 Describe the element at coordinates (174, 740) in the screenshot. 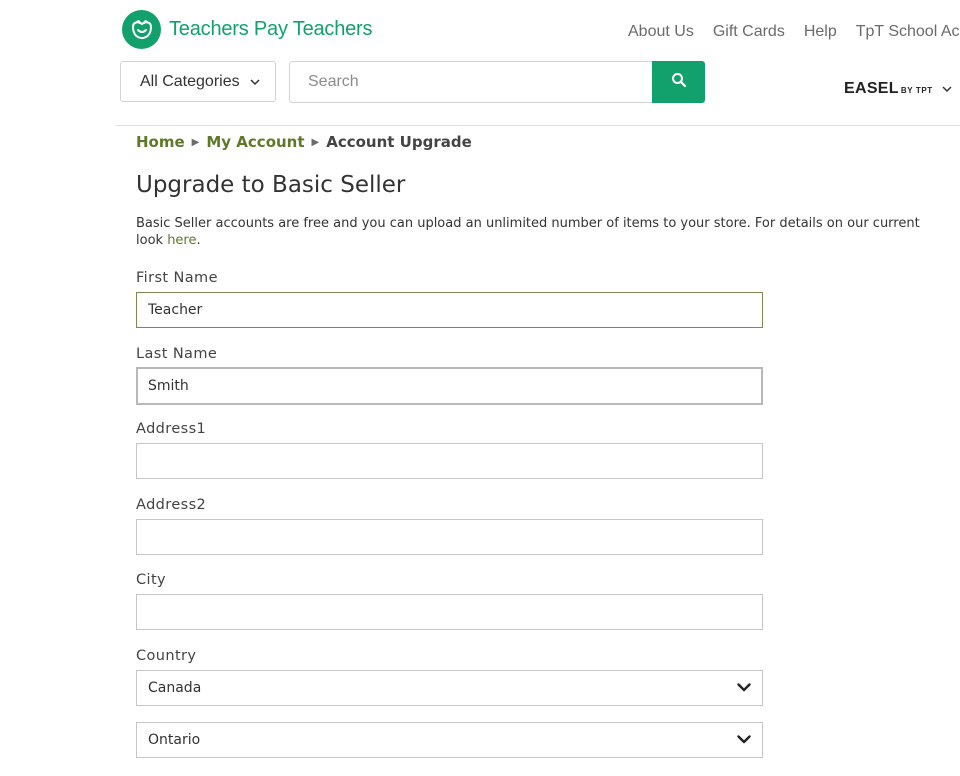

I see `province-selected-value: Ontario` at that location.